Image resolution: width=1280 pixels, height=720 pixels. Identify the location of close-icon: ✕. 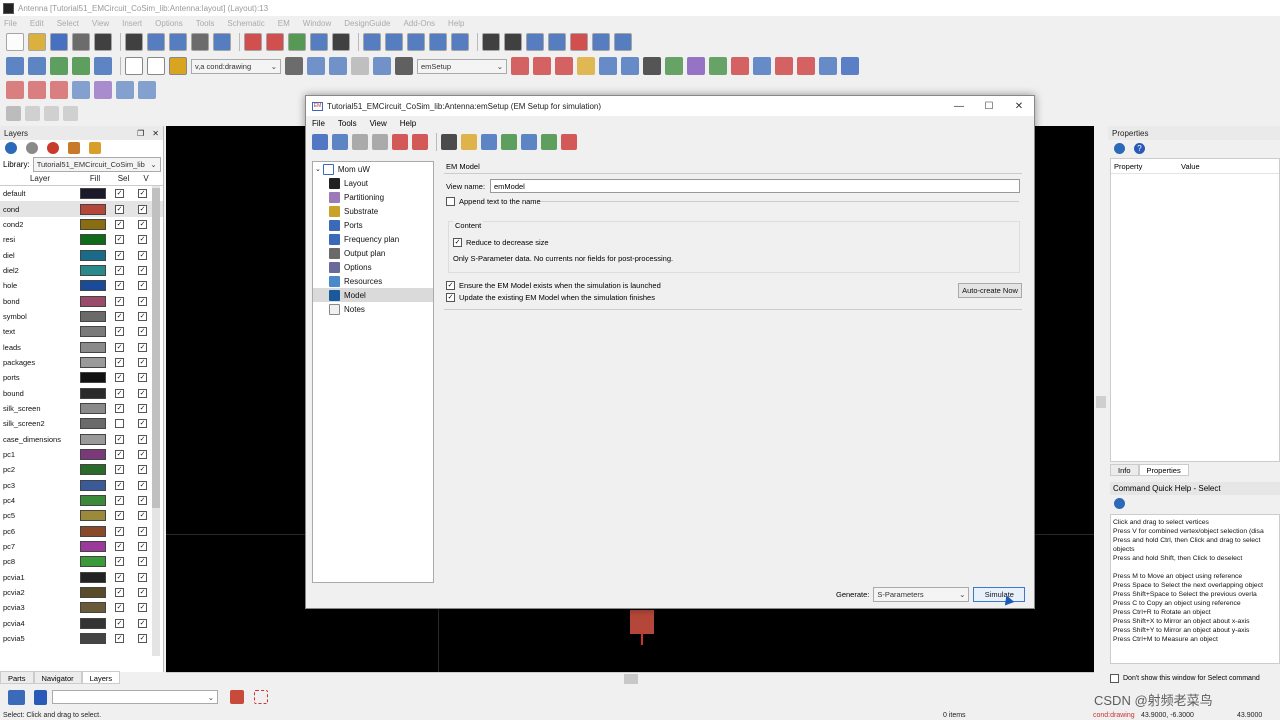
(155, 133).